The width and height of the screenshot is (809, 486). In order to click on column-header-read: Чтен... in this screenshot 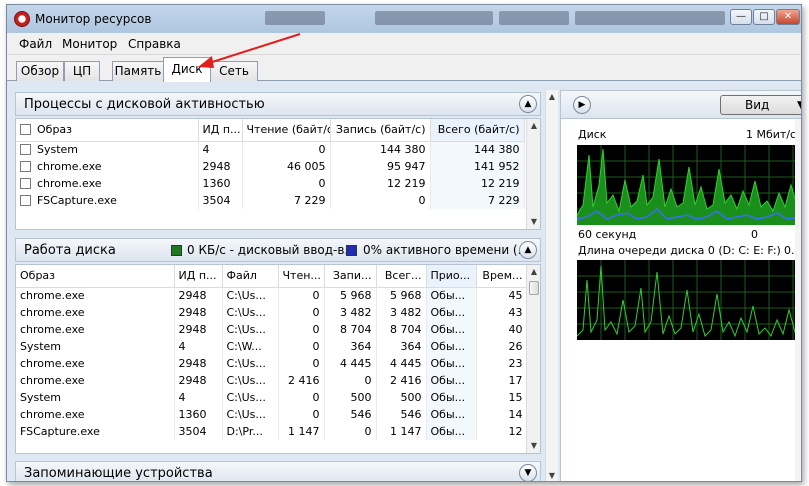, I will do `click(301, 276)`.